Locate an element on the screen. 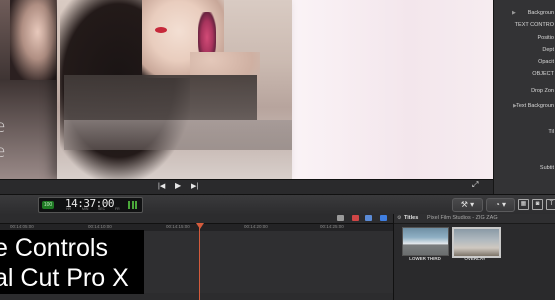  viewer-controls-bar: |◀ ▶ ▶| ⤢ is located at coordinates (246, 187).